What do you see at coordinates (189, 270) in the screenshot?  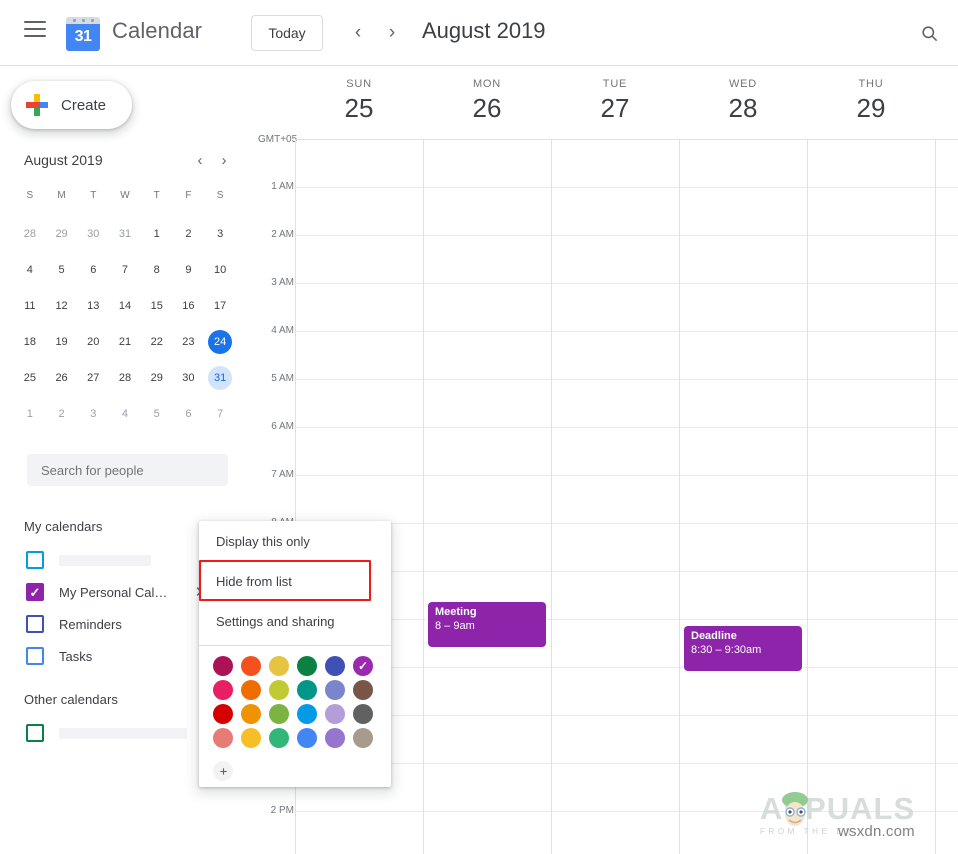 I see `mini-calendar-day: 9` at bounding box center [189, 270].